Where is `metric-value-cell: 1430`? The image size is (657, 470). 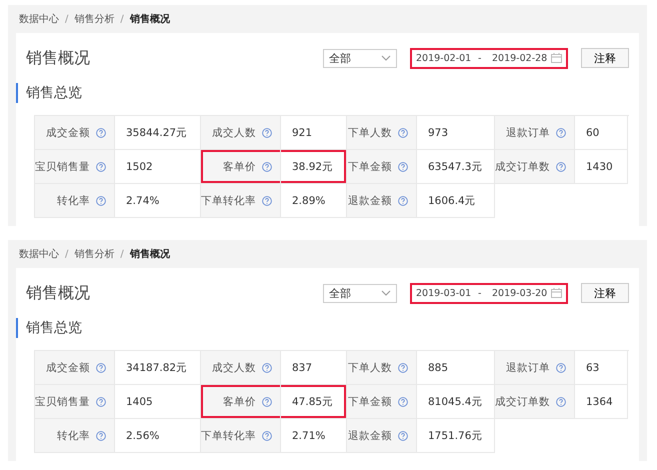 metric-value-cell: 1430 is located at coordinates (601, 167).